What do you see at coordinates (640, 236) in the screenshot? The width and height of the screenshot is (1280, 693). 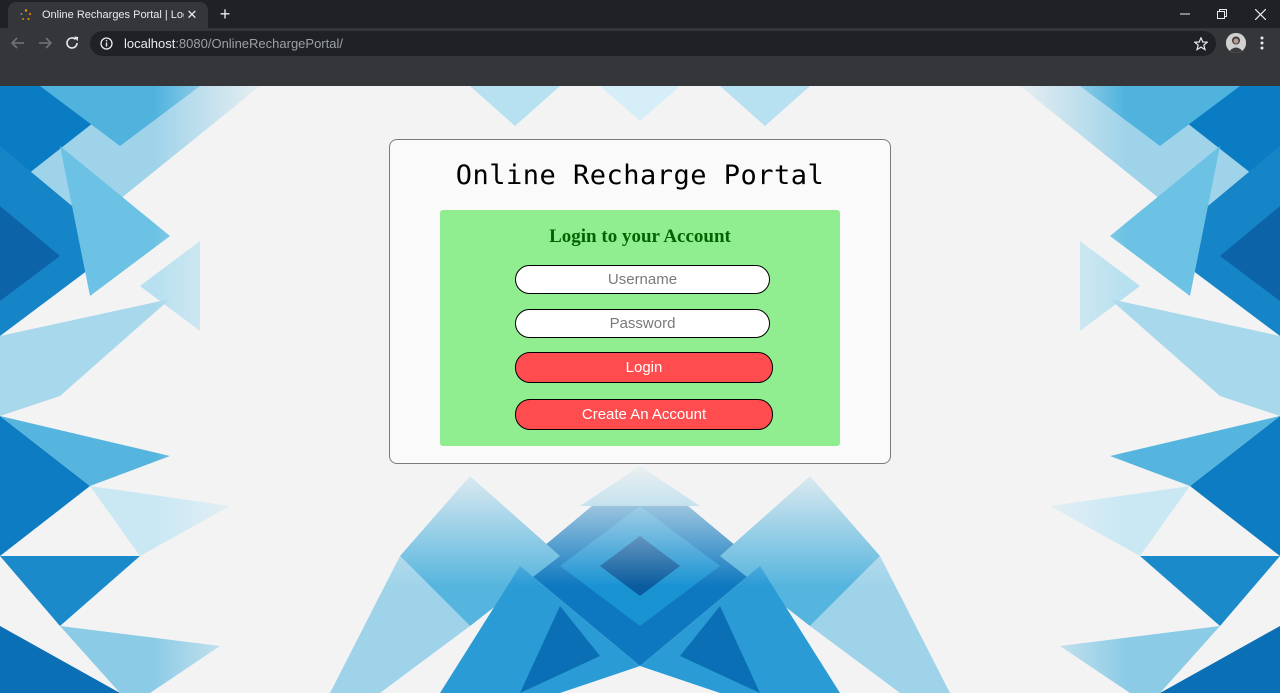 I see `login-heading: Login to your Account` at bounding box center [640, 236].